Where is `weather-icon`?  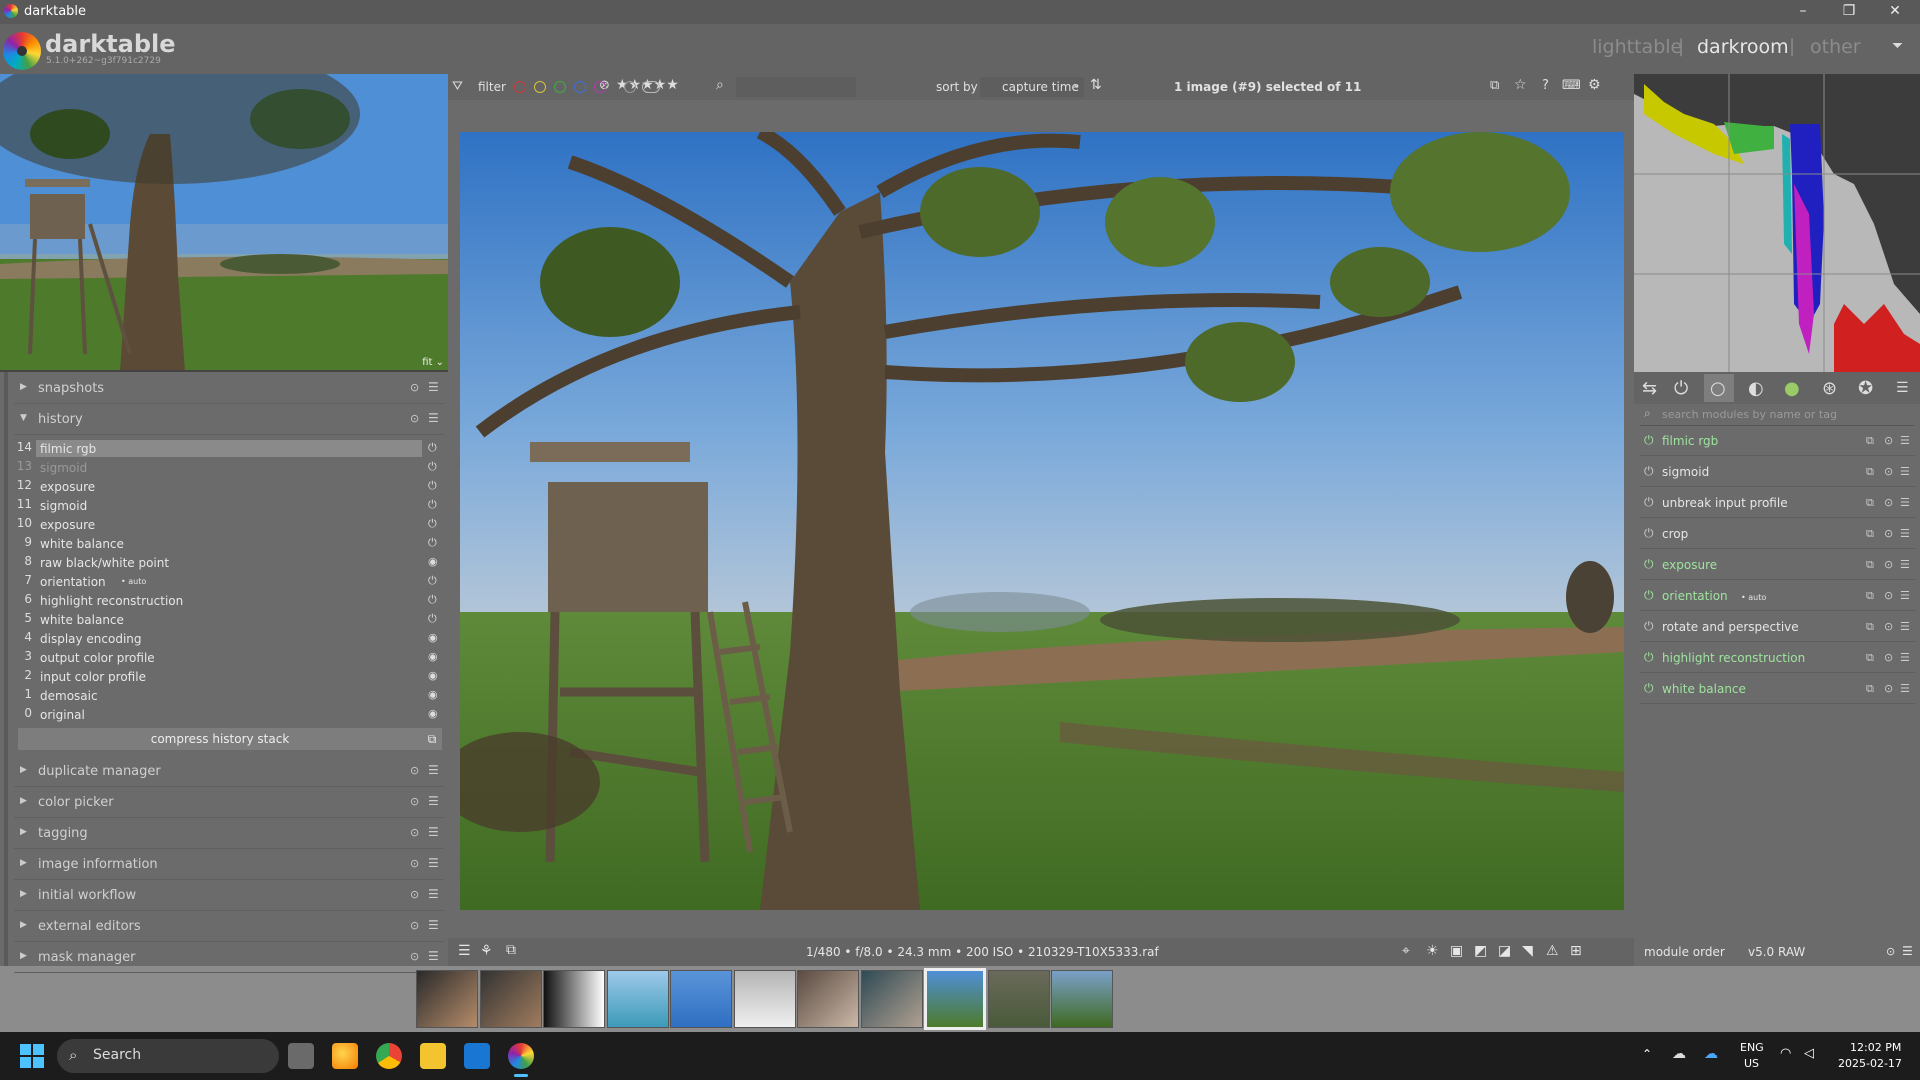
weather-icon is located at coordinates (345, 1056).